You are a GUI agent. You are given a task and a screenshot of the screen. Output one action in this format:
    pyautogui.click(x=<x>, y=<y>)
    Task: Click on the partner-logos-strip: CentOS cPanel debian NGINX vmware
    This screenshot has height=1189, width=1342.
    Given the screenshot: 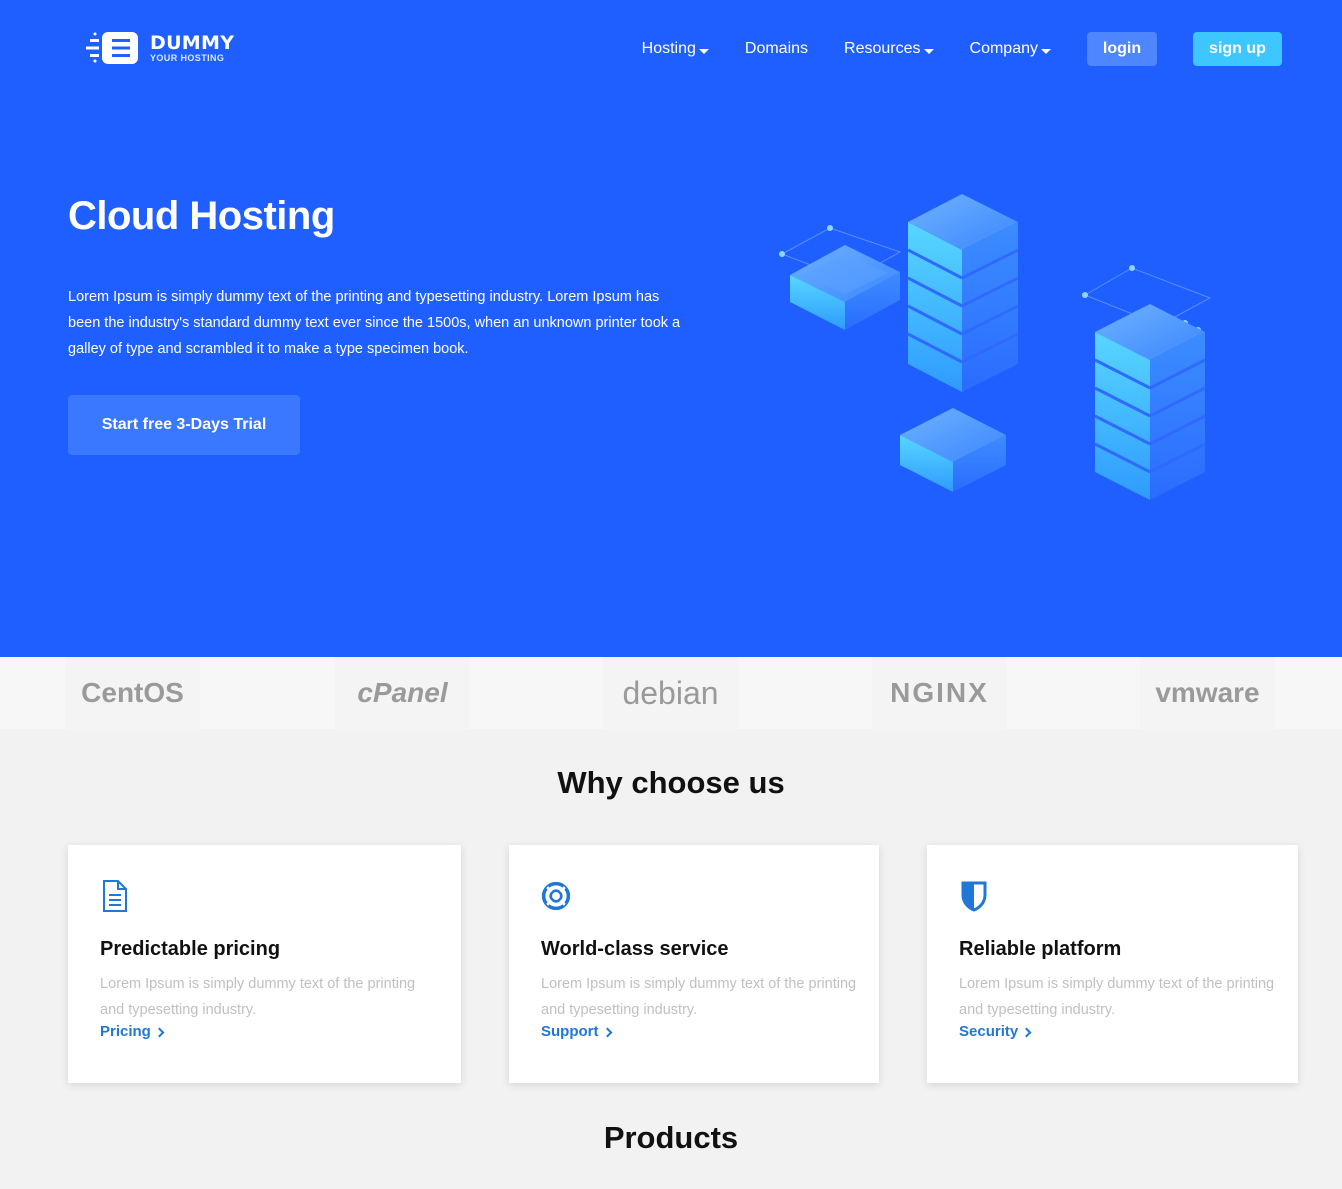 What is the action you would take?
    pyautogui.click(x=671, y=693)
    